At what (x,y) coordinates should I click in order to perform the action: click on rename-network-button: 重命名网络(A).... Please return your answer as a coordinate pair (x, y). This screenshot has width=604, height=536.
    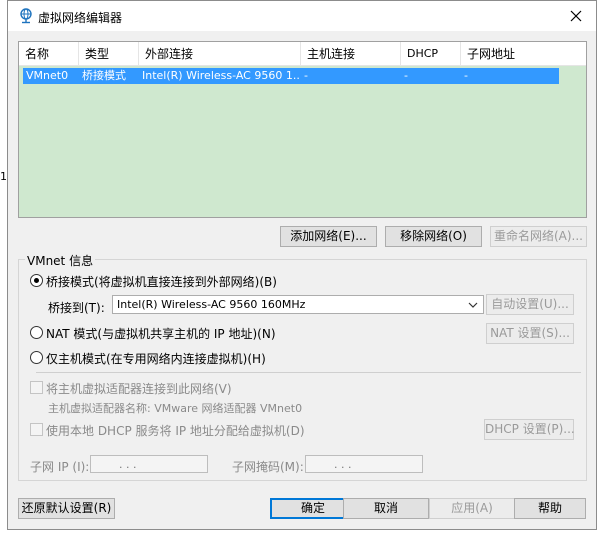
    Looking at the image, I should click on (538, 236).